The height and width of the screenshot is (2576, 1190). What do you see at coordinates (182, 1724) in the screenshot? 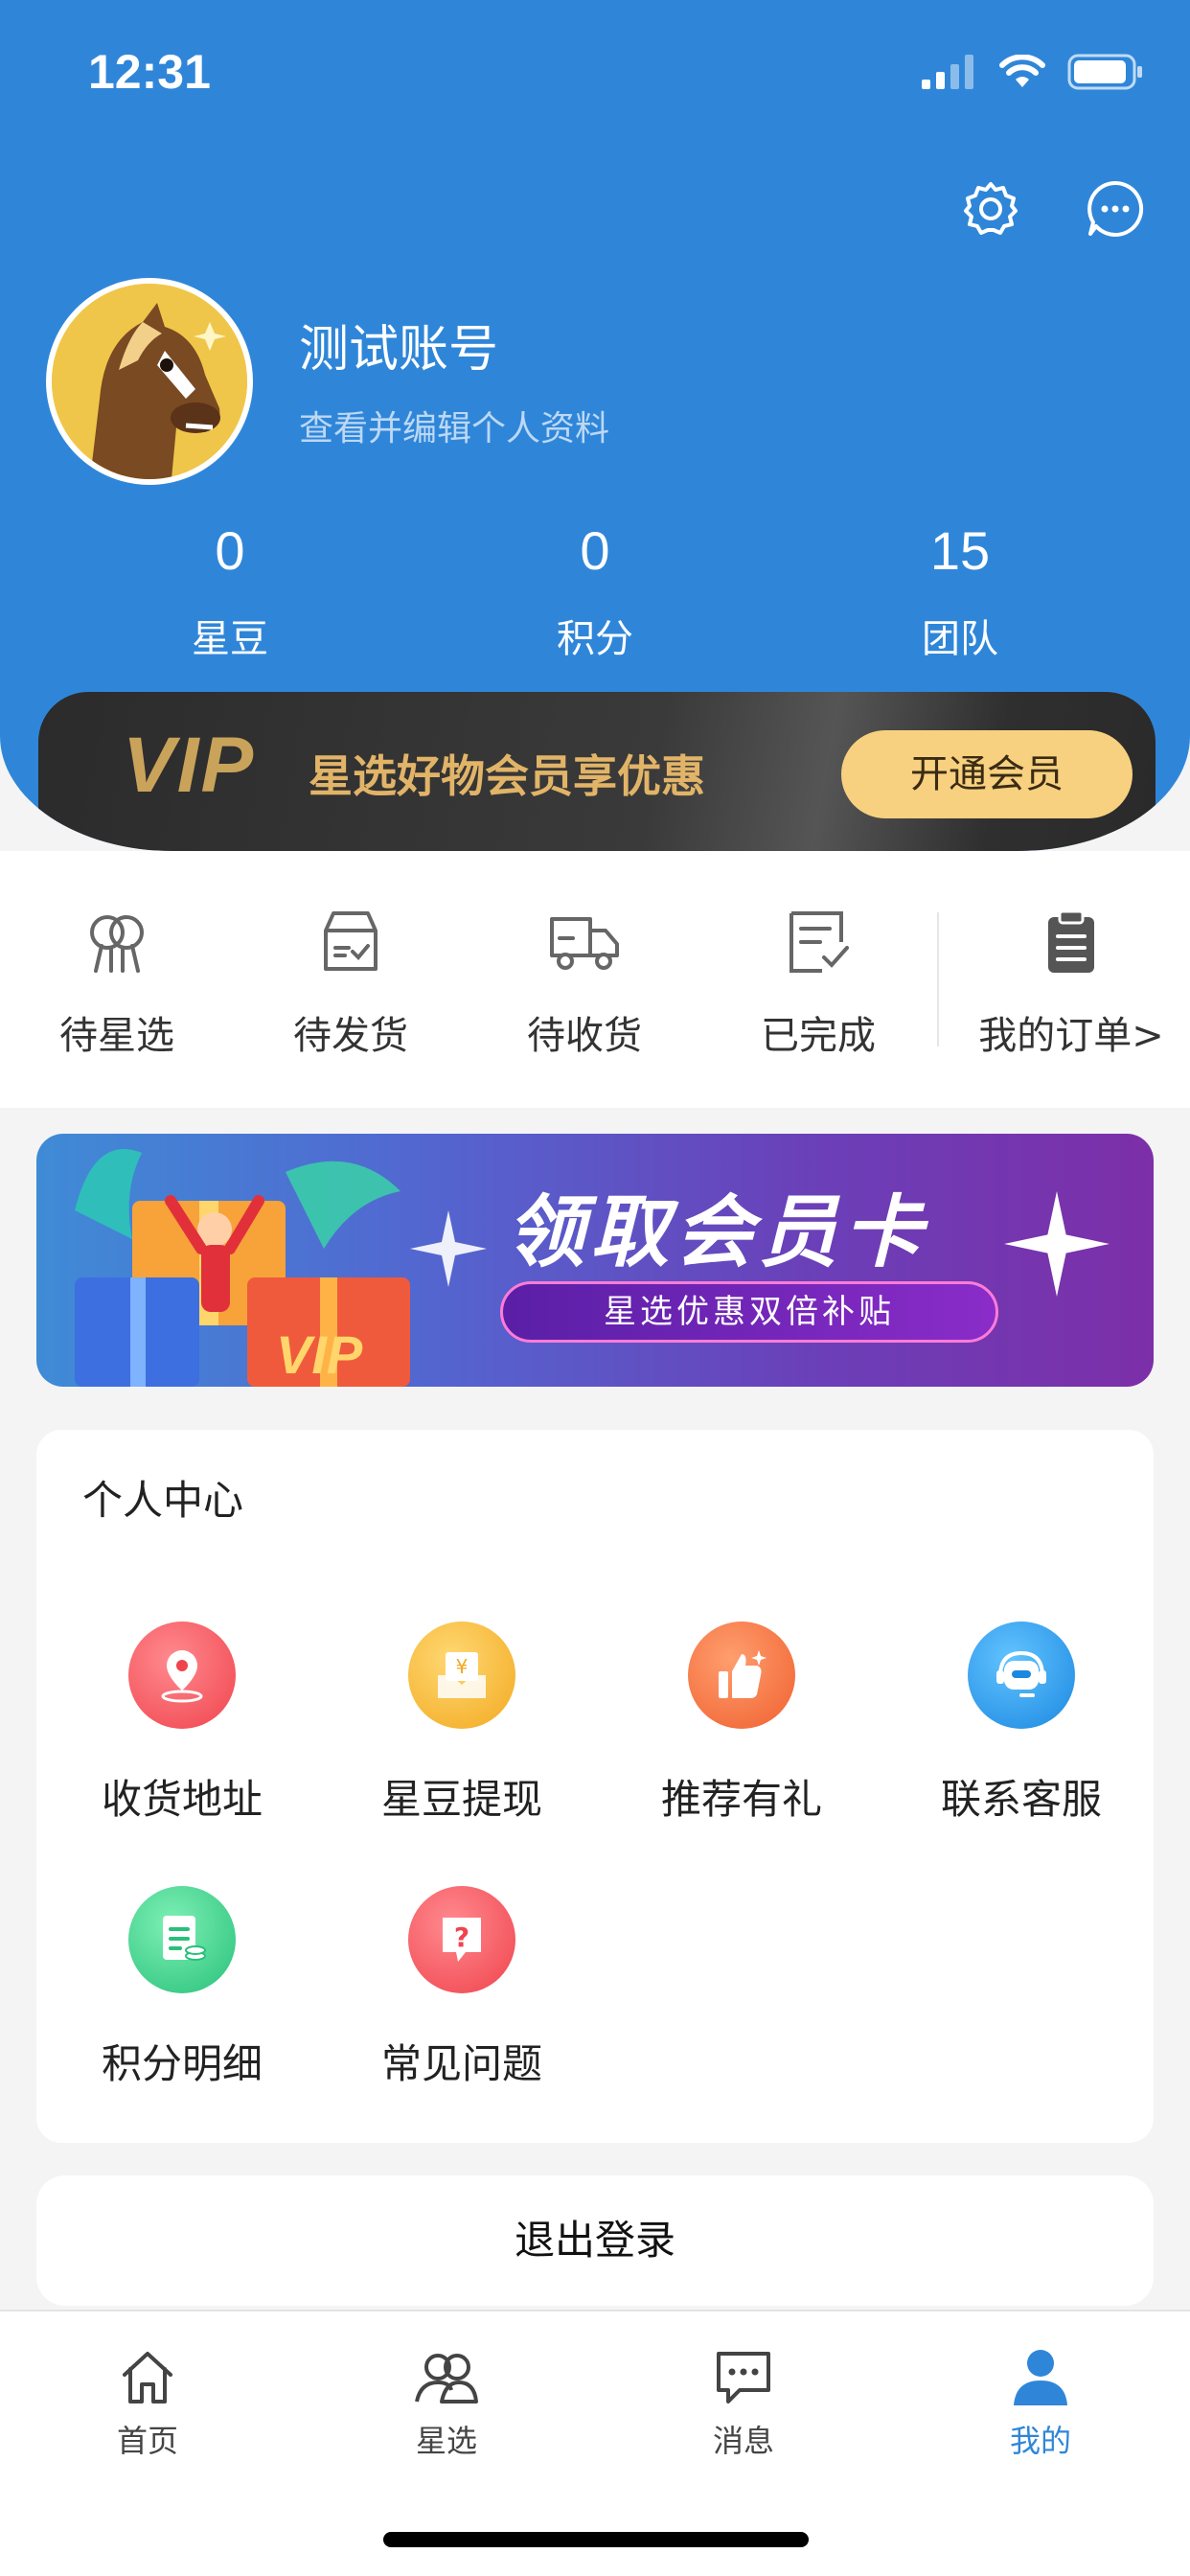
I see `address-item: 收货地址` at bounding box center [182, 1724].